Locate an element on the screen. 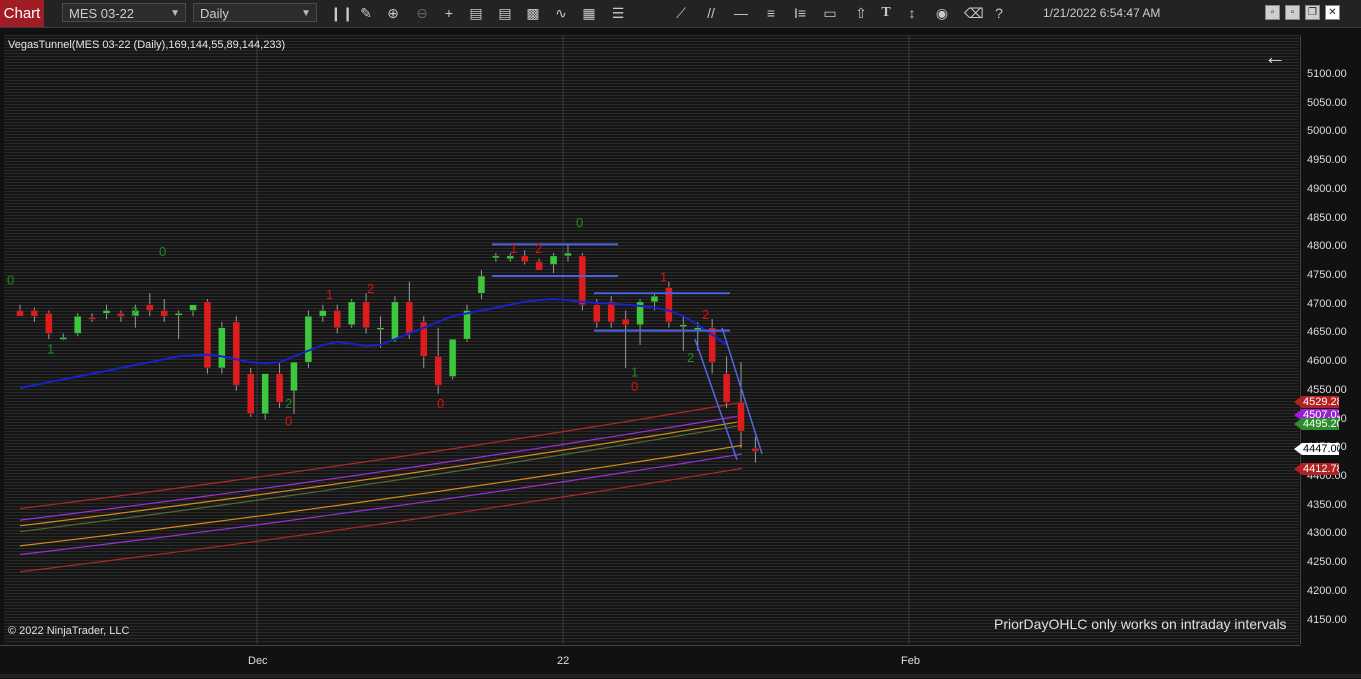 This screenshot has width=1361, height=679. y-tick-label: 4950.00 is located at coordinates (1327, 160).